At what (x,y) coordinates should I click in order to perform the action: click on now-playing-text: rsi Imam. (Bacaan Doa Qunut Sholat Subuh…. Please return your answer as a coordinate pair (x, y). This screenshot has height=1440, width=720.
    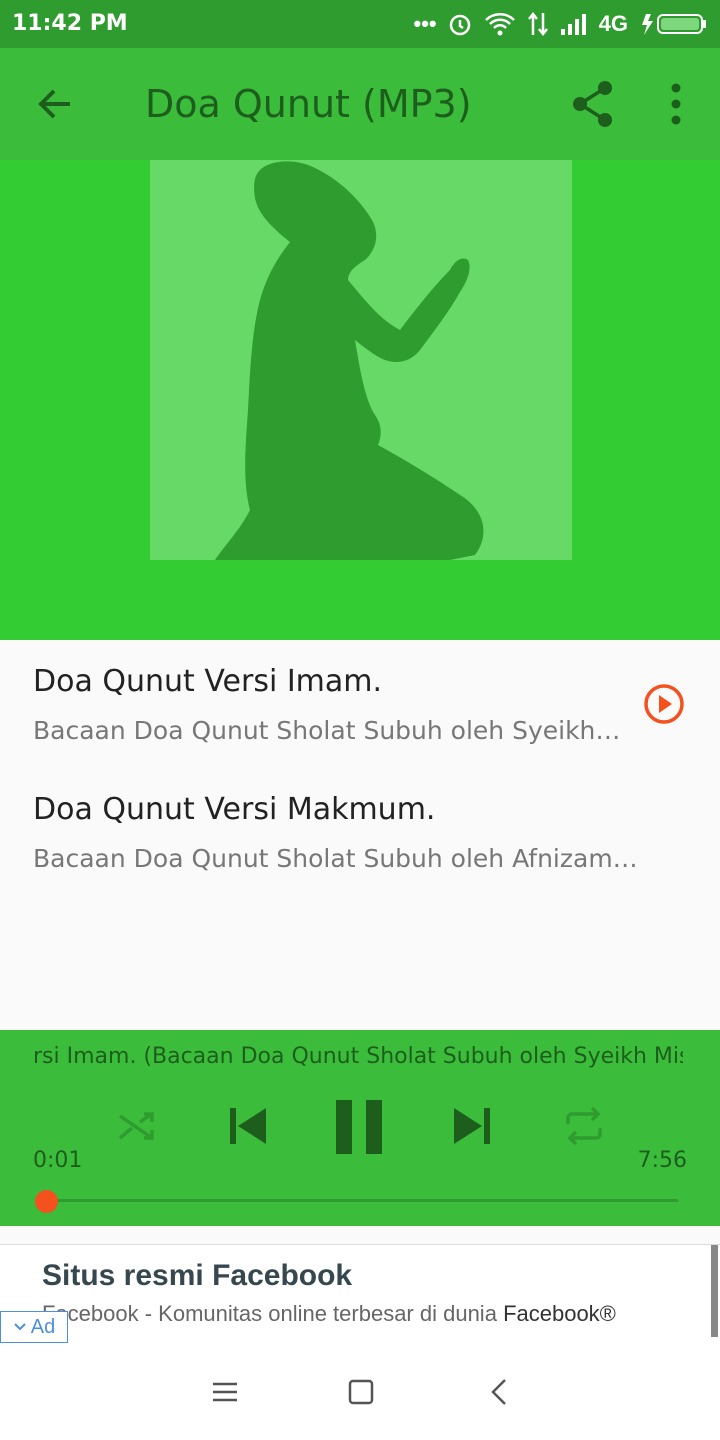
    Looking at the image, I should click on (358, 1056).